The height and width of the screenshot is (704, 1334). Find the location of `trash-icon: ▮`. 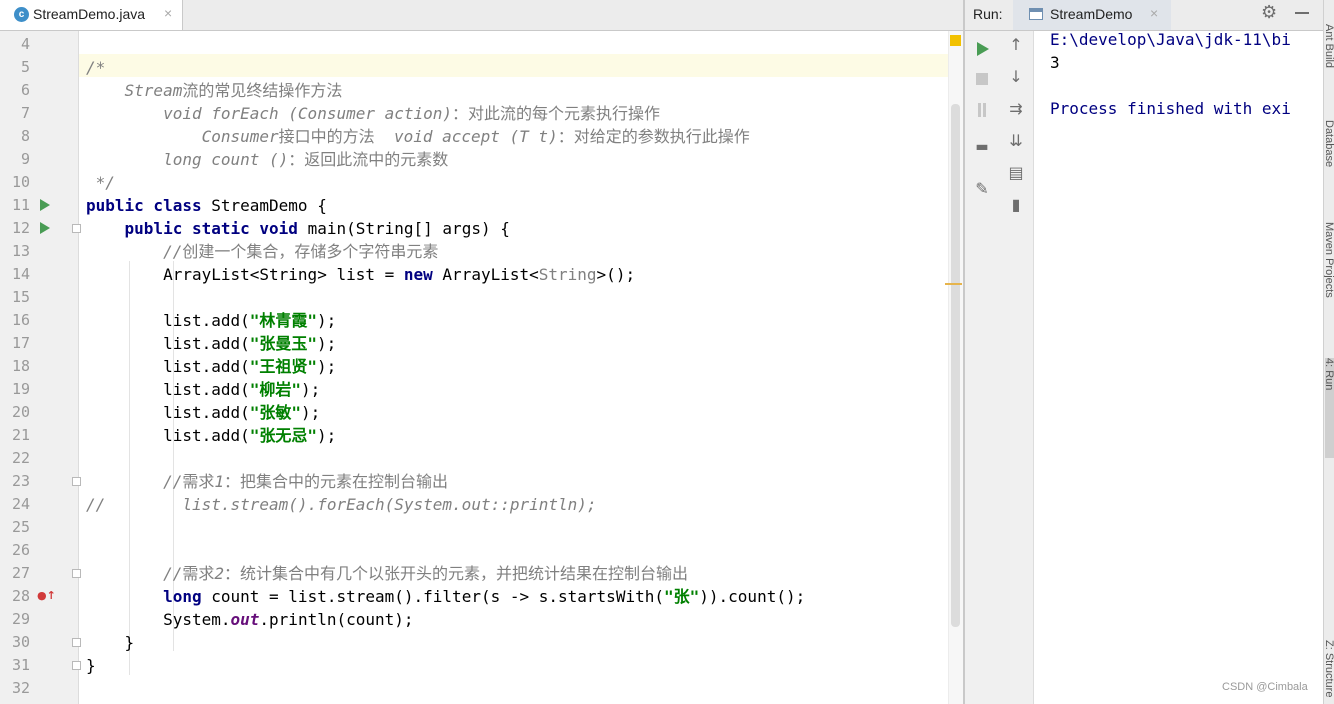

trash-icon: ▮ is located at coordinates (1016, 204).